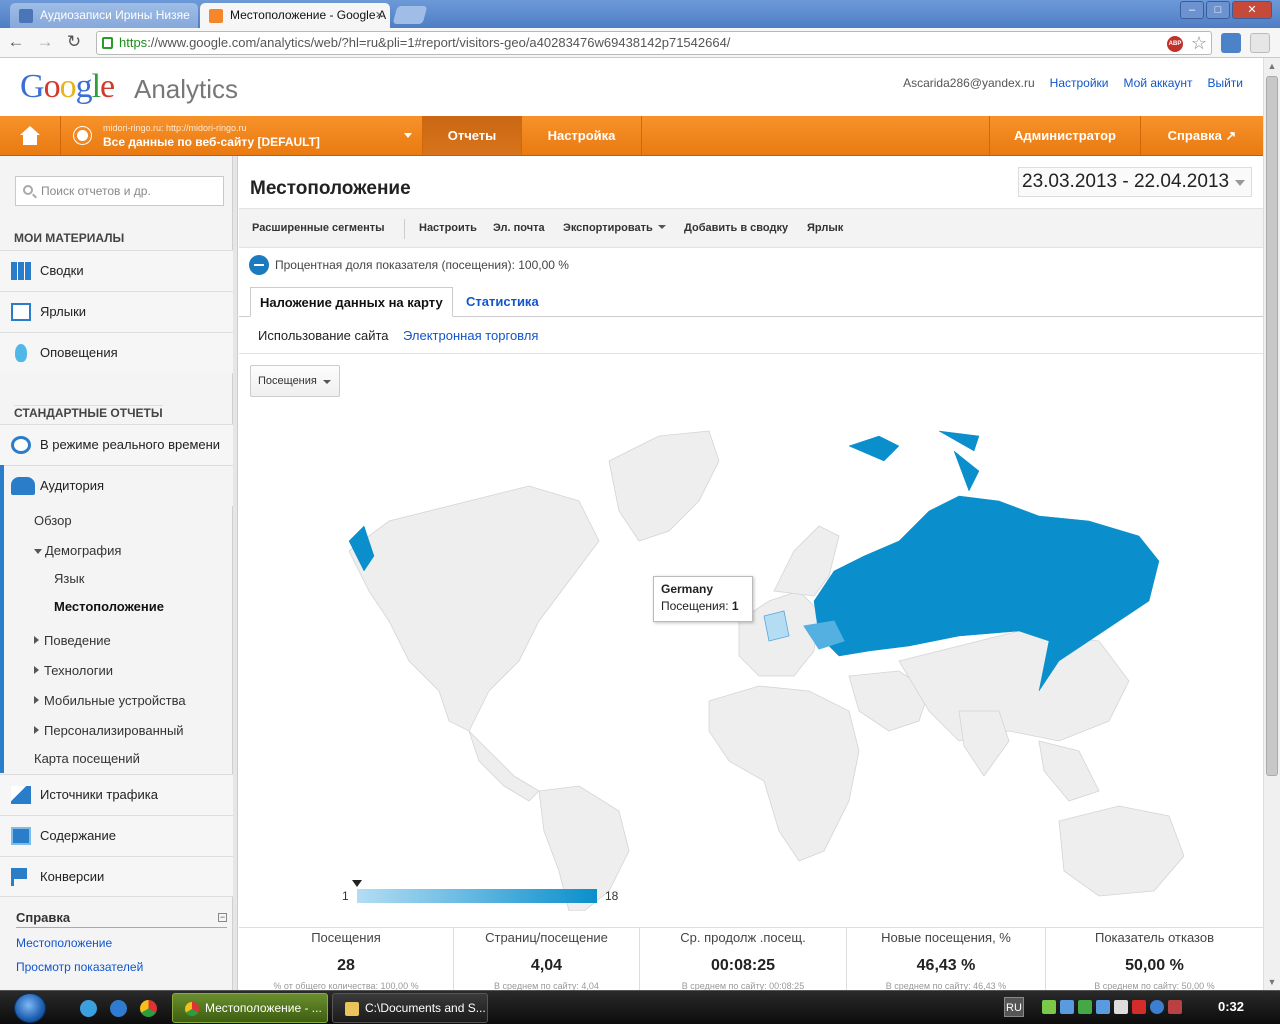 The image size is (1280, 1024). What do you see at coordinates (346, 985) in the screenshot?
I see `summary-sub: % от общего количества: 100,00 %` at bounding box center [346, 985].